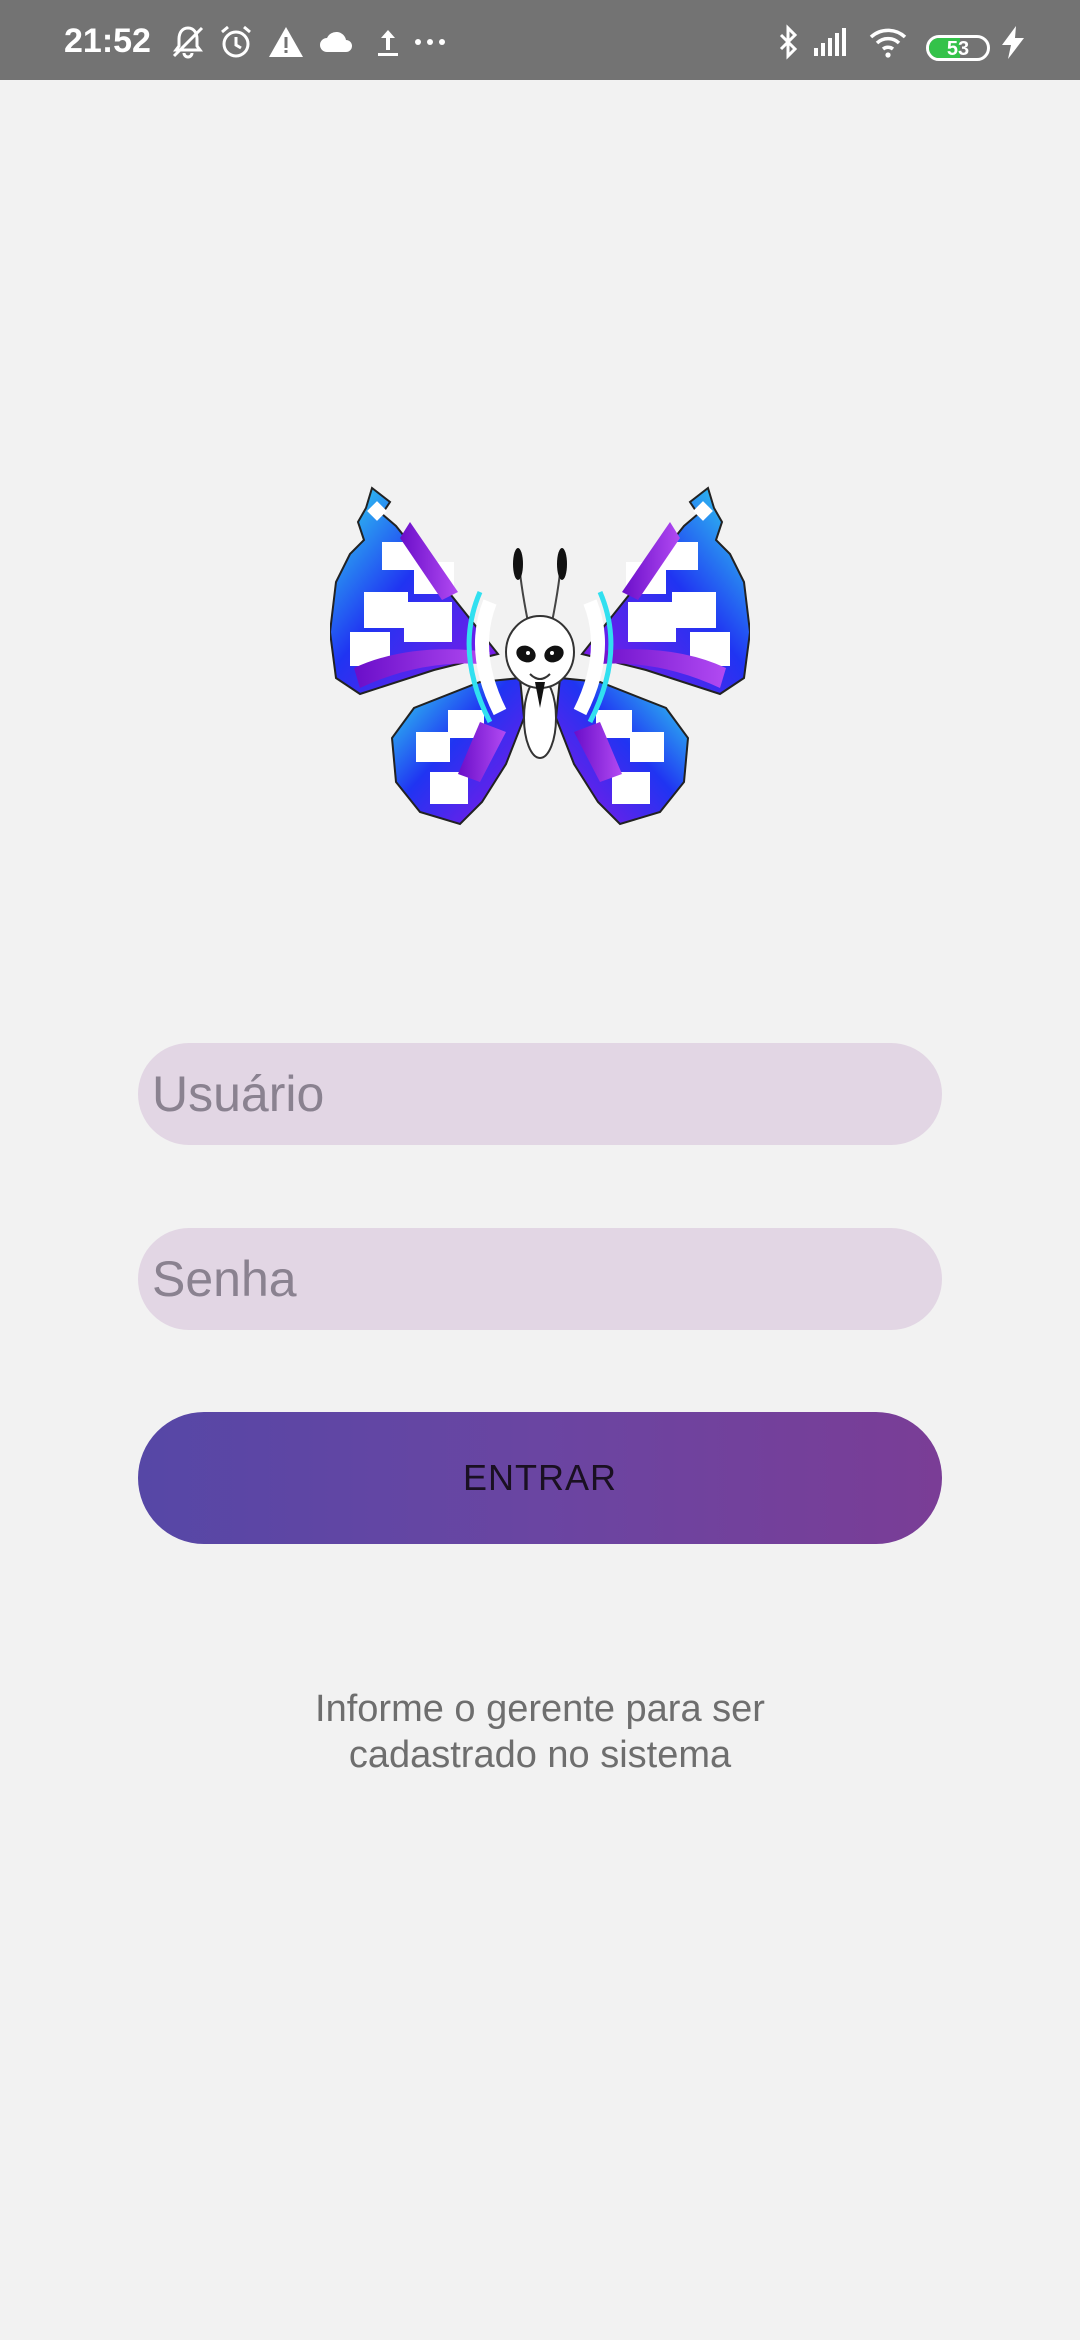 This screenshot has height=2340, width=1080. I want to click on warning-icon, so click(286, 42).